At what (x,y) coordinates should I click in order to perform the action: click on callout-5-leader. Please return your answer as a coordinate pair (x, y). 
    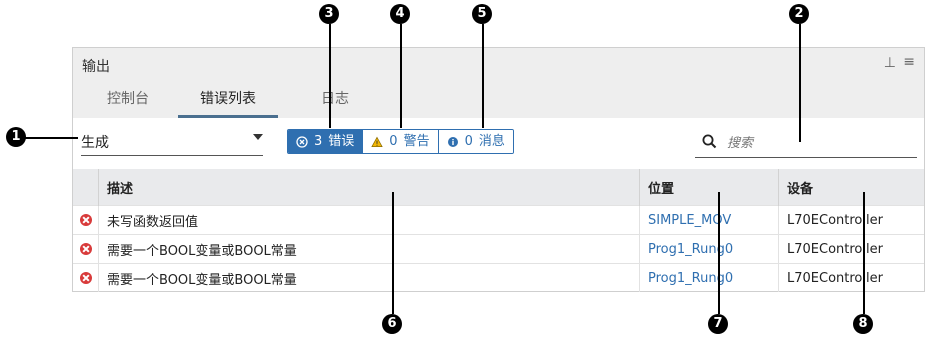
    Looking at the image, I should click on (483, 76).